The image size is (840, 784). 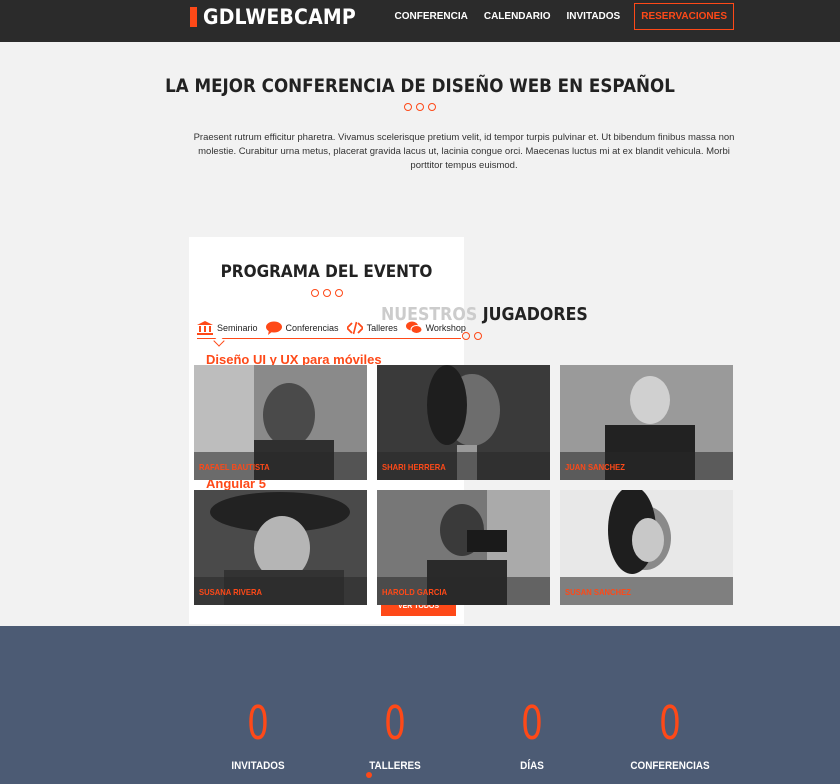 What do you see at coordinates (193, 17) in the screenshot?
I see `logo-mark` at bounding box center [193, 17].